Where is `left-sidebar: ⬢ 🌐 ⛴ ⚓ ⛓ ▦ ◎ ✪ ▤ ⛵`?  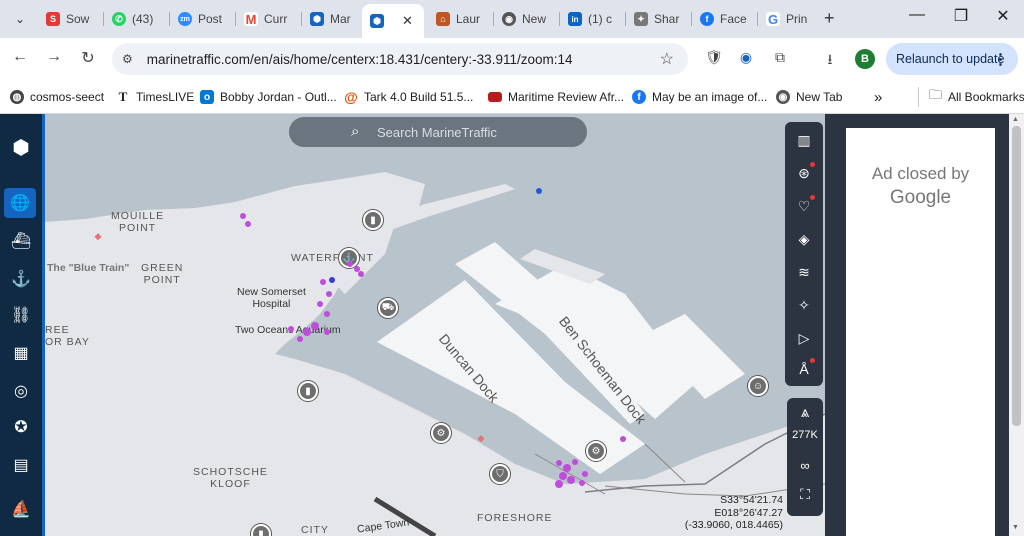
left-sidebar: ⬢ 🌐 ⛴ ⚓ ⛓ ▦ ◎ ✪ ▤ ⛵ is located at coordinates (22, 325).